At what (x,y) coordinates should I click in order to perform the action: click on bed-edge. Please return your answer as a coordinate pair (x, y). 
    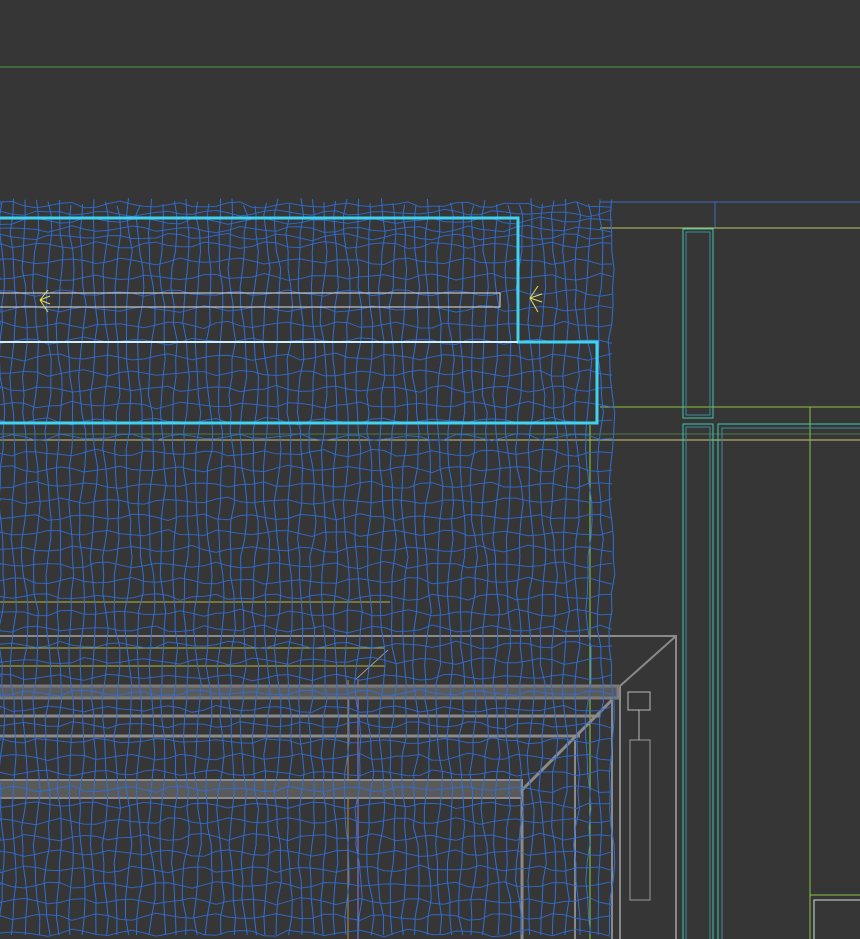
    Looking at the image, I should click on (648, 661).